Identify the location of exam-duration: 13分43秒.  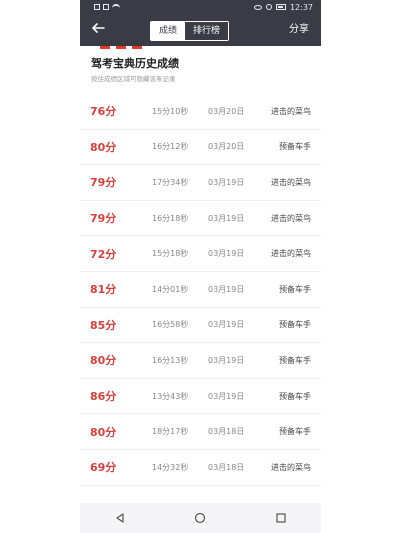
(170, 396).